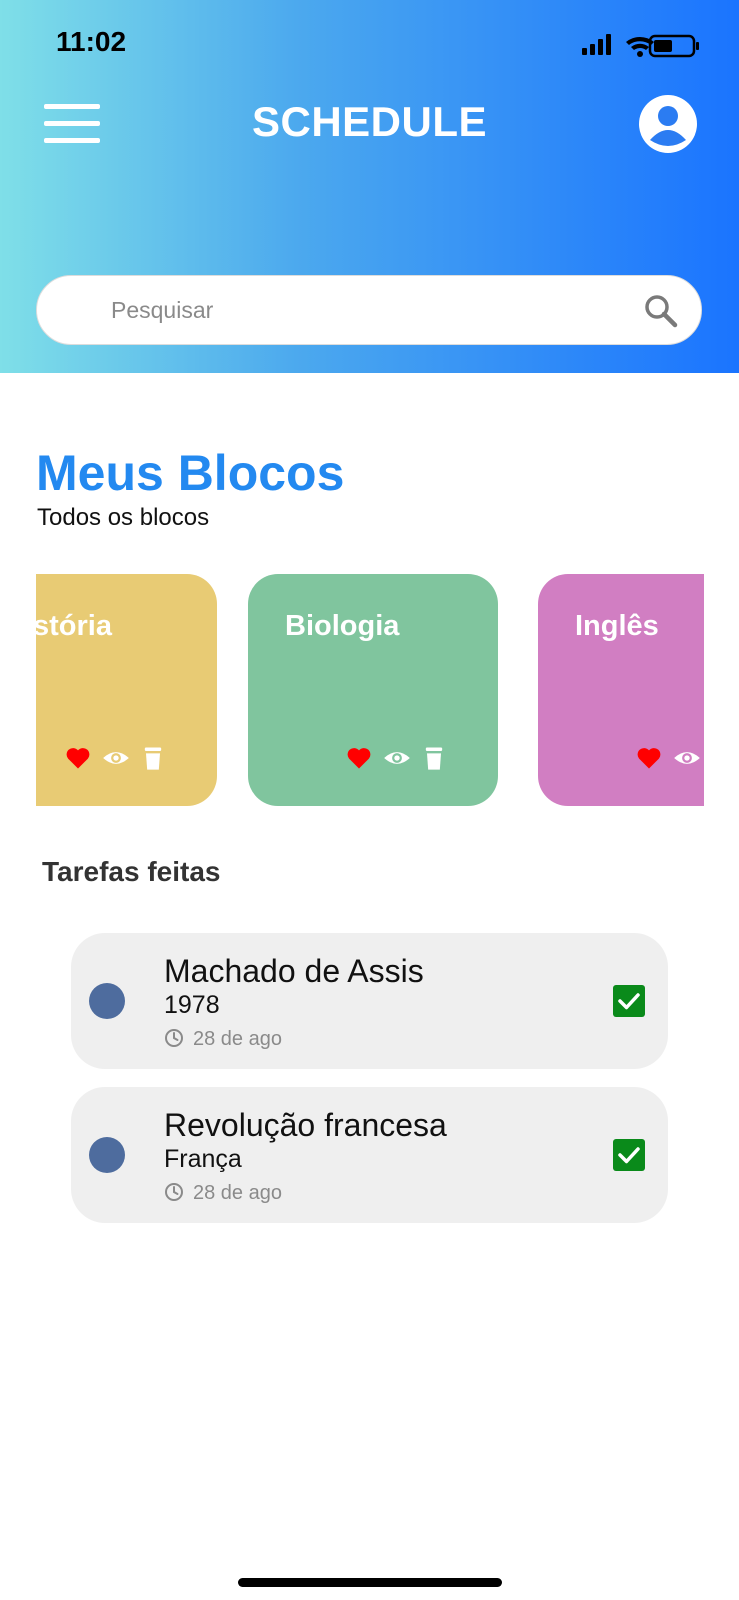 The image size is (739, 1600). What do you see at coordinates (342, 626) in the screenshot?
I see `block-card-label: Biologia` at bounding box center [342, 626].